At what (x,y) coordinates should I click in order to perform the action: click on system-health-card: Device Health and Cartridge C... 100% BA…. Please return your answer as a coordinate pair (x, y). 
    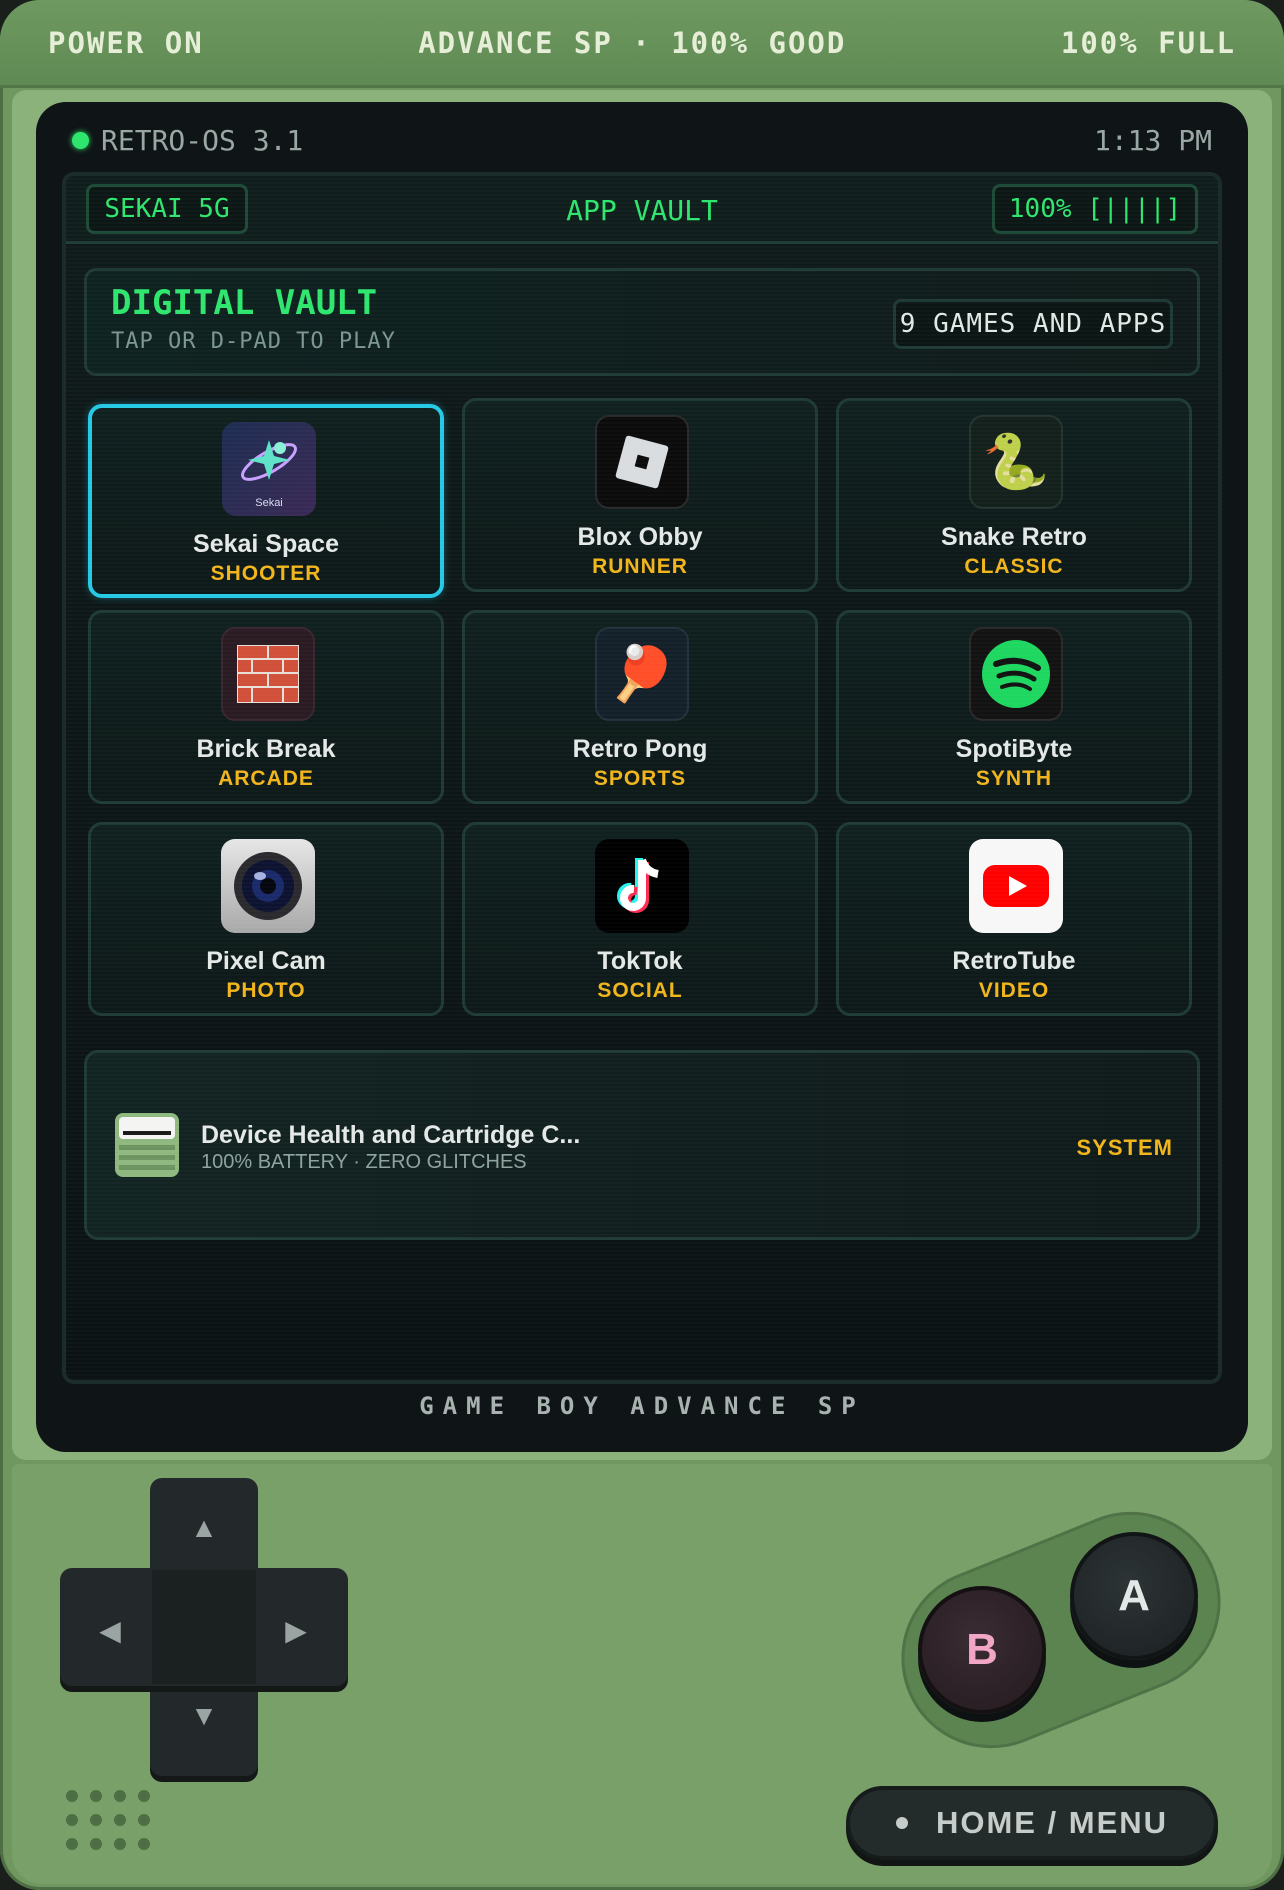
    Looking at the image, I should click on (642, 1145).